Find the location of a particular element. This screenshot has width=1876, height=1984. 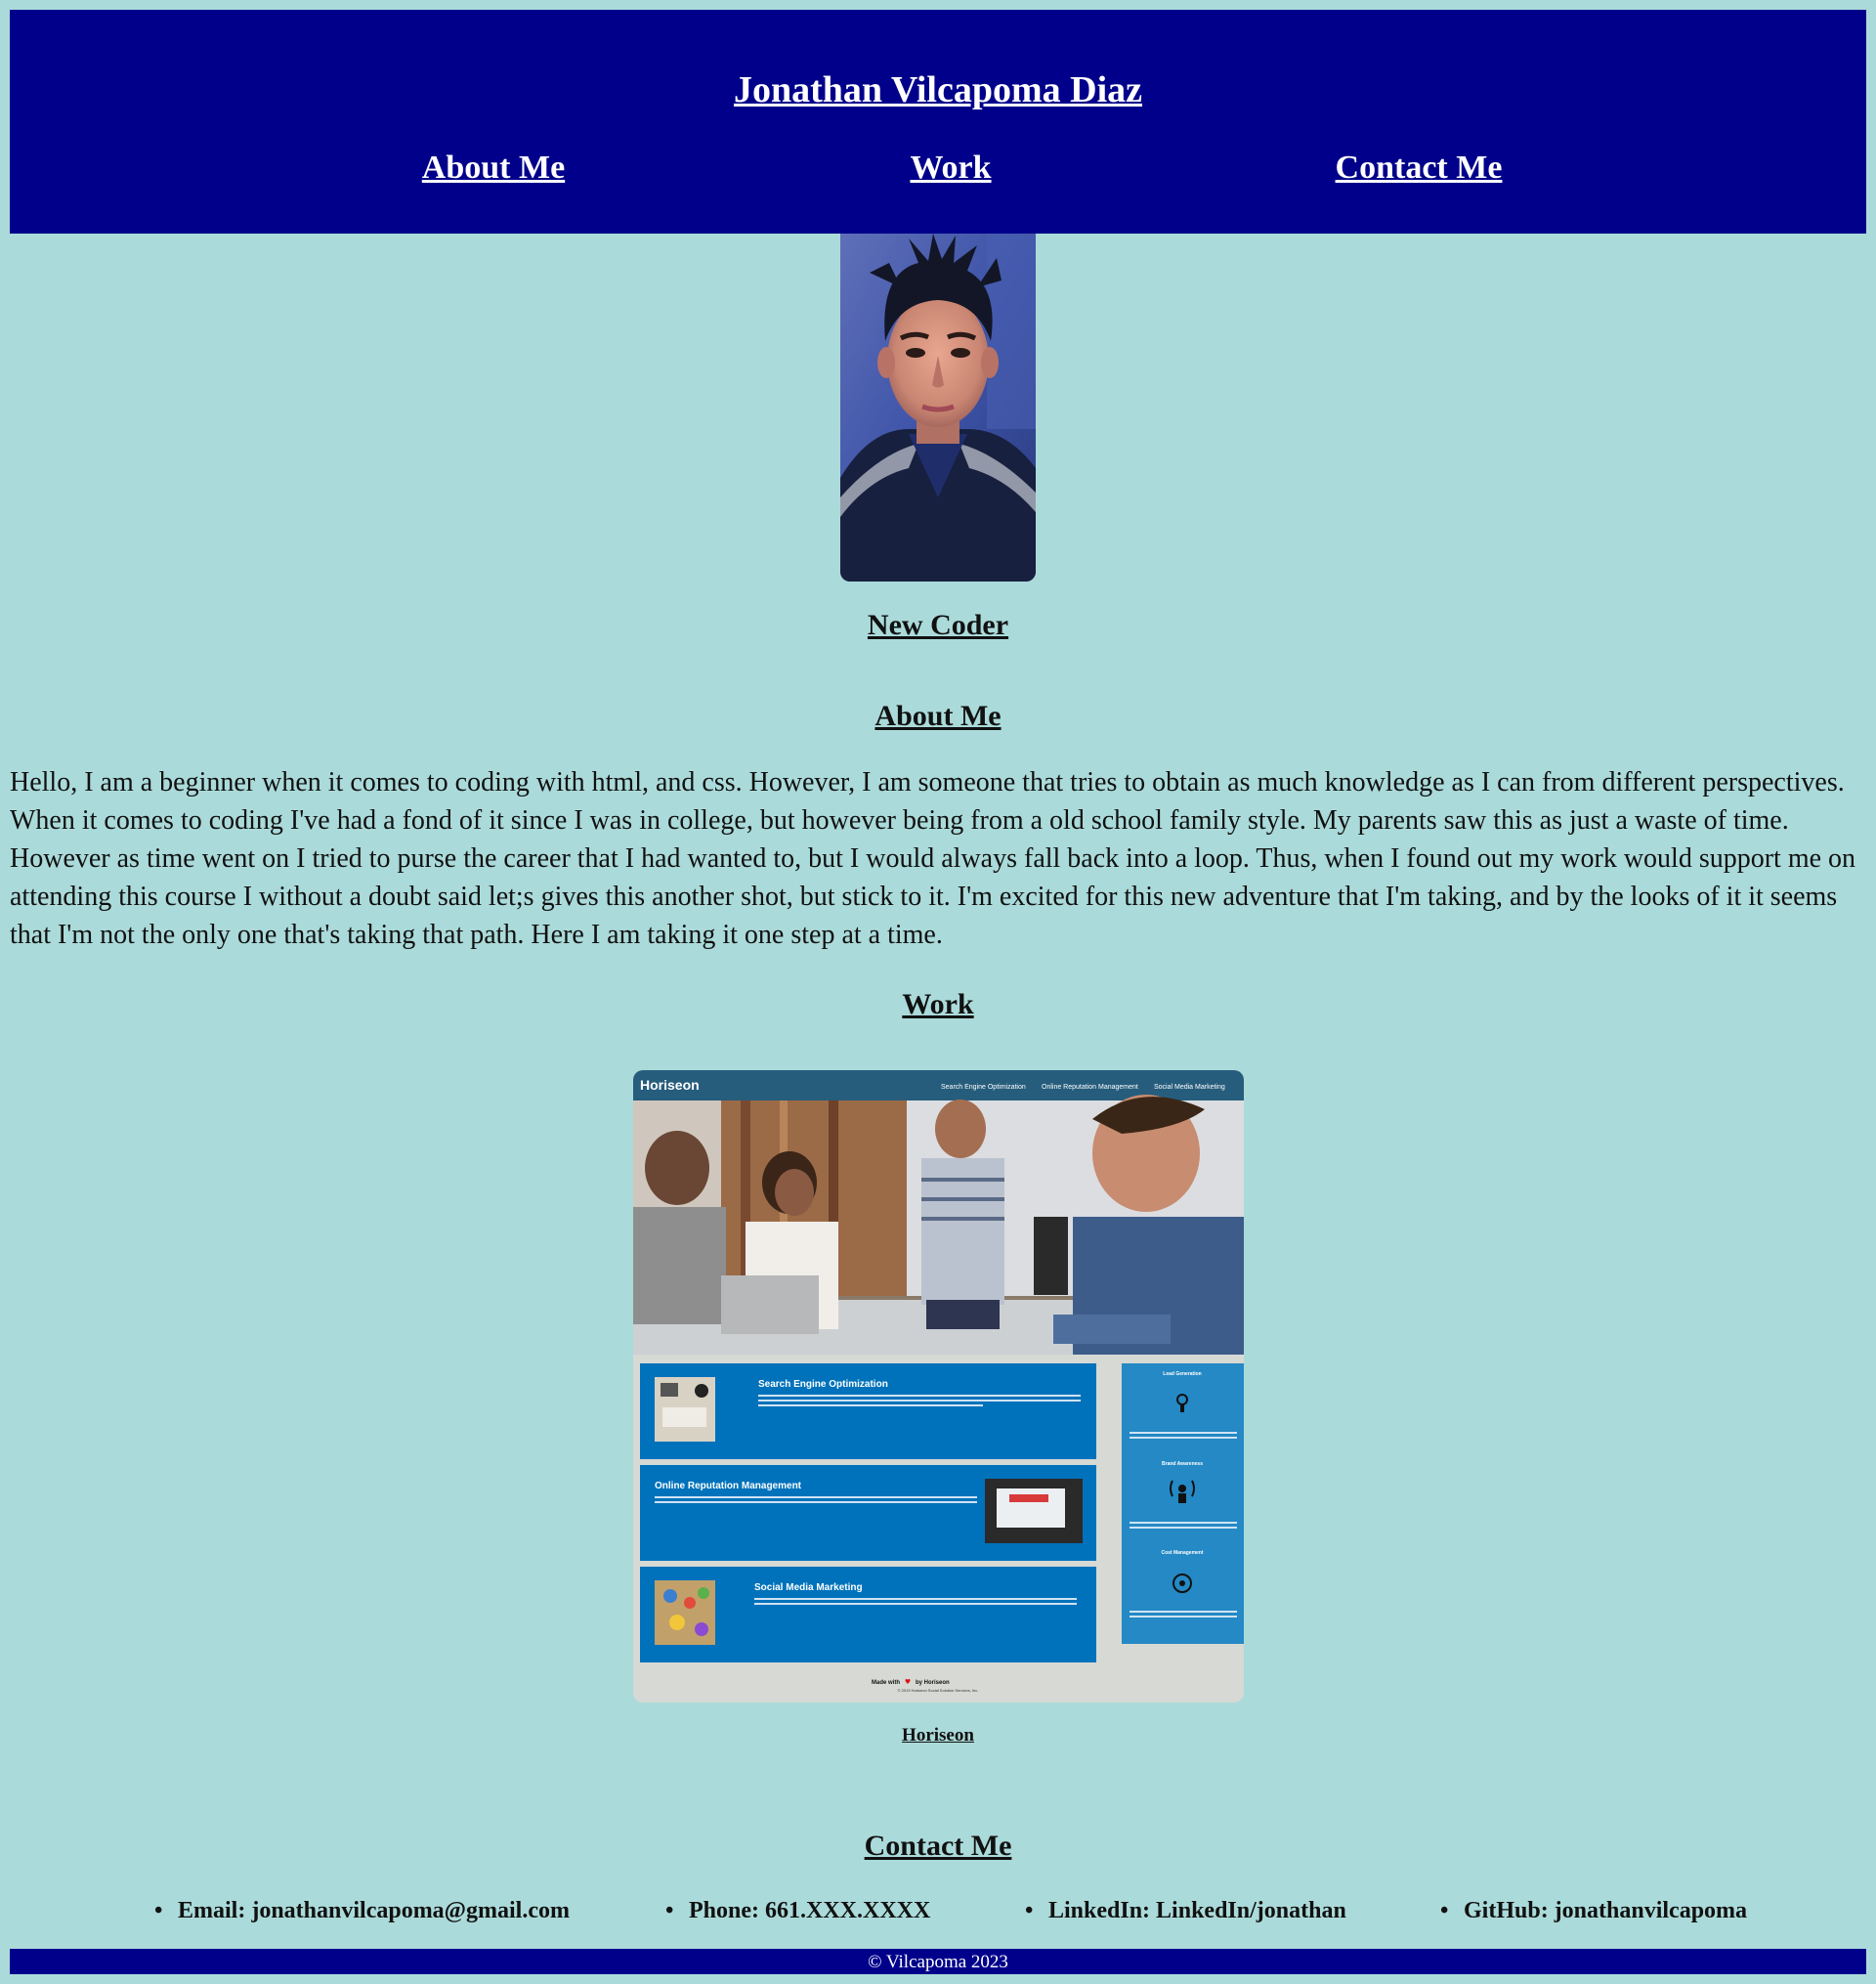

site-title: Jonathan Vilcapoma Diaz is located at coordinates (938, 90).